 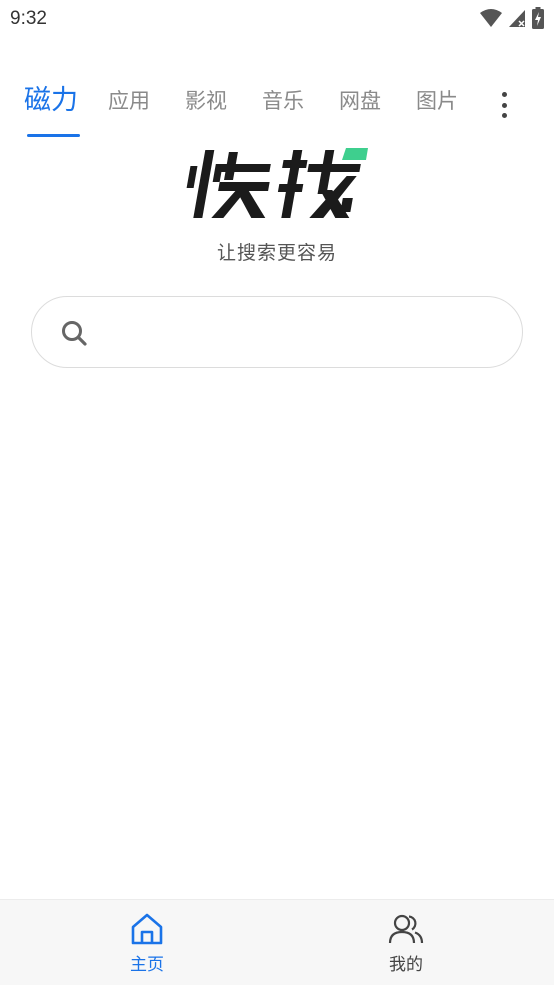 I want to click on nav-home: 主页, so click(x=147, y=943).